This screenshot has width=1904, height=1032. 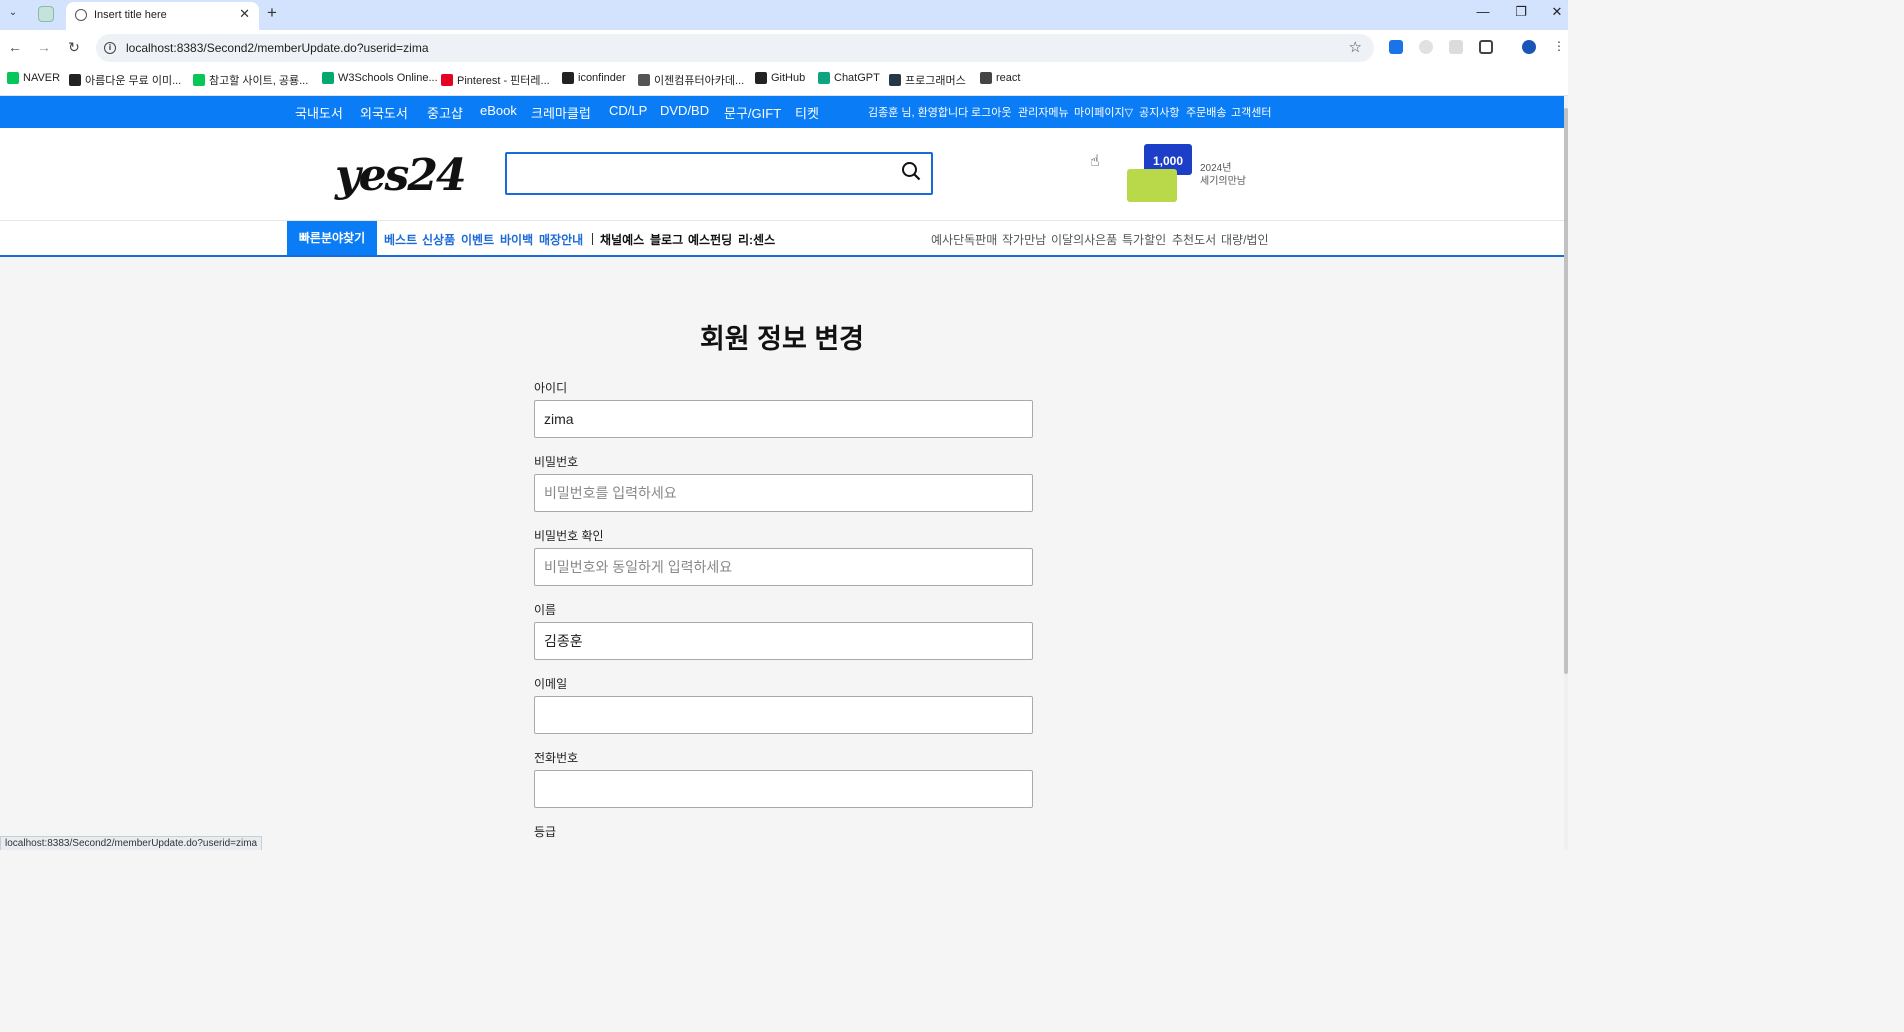 What do you see at coordinates (556, 758) in the screenshot?
I see `phone-label: 전화번호` at bounding box center [556, 758].